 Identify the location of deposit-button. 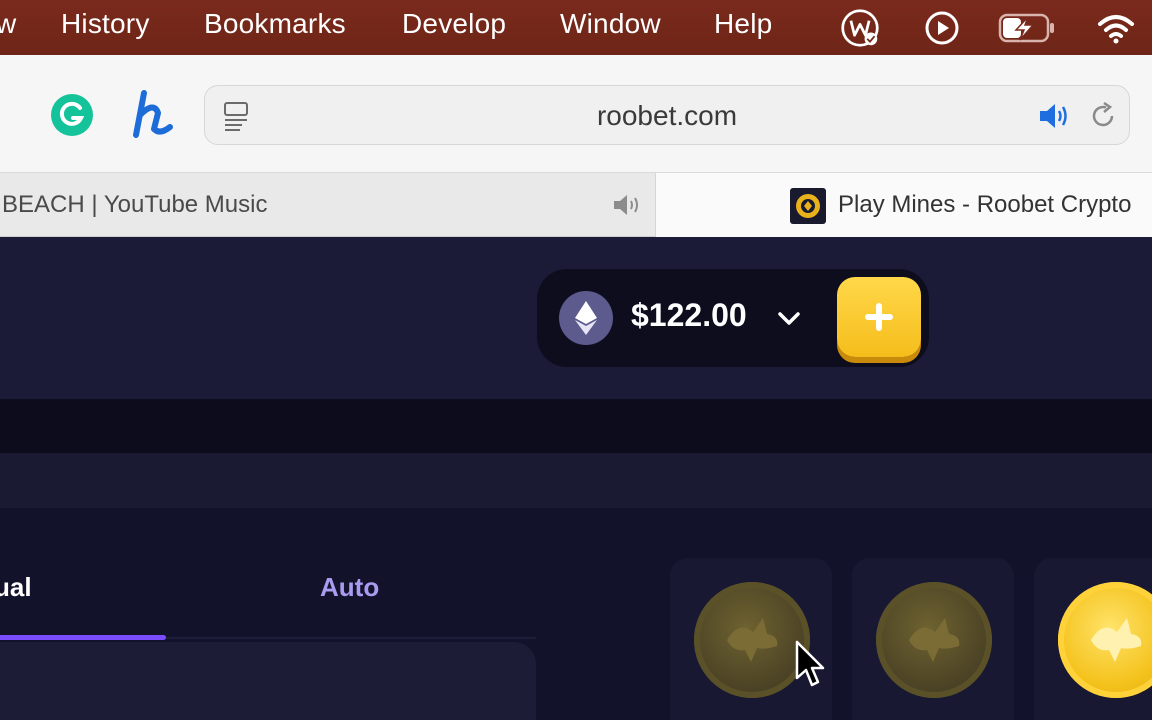
(879, 317).